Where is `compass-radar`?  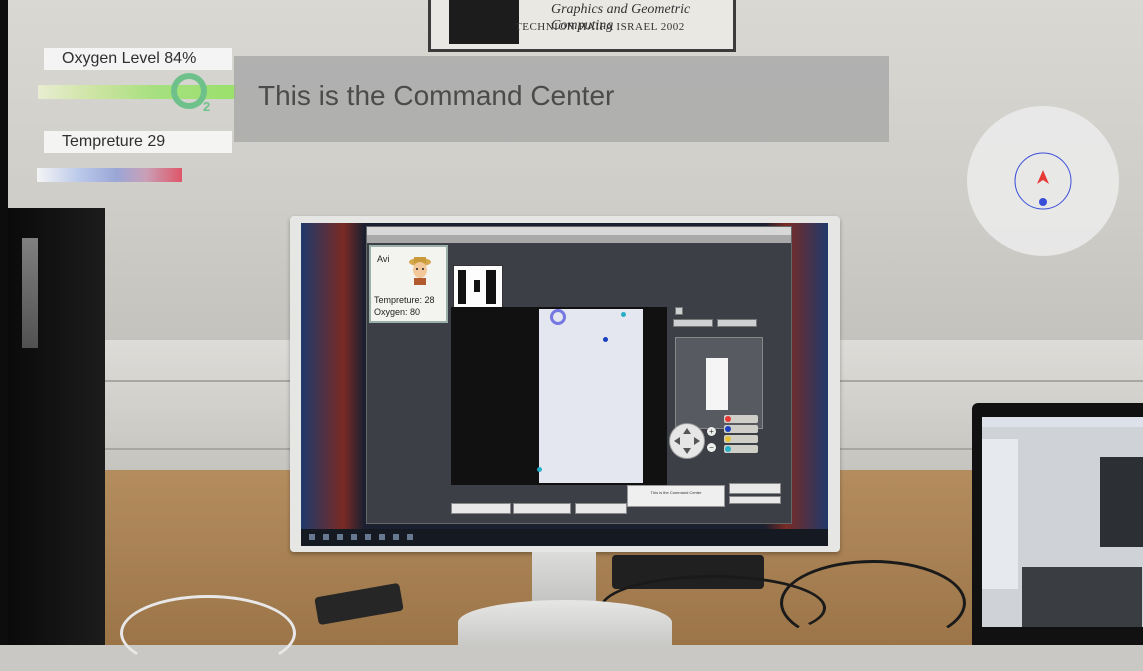
compass-radar is located at coordinates (1043, 181).